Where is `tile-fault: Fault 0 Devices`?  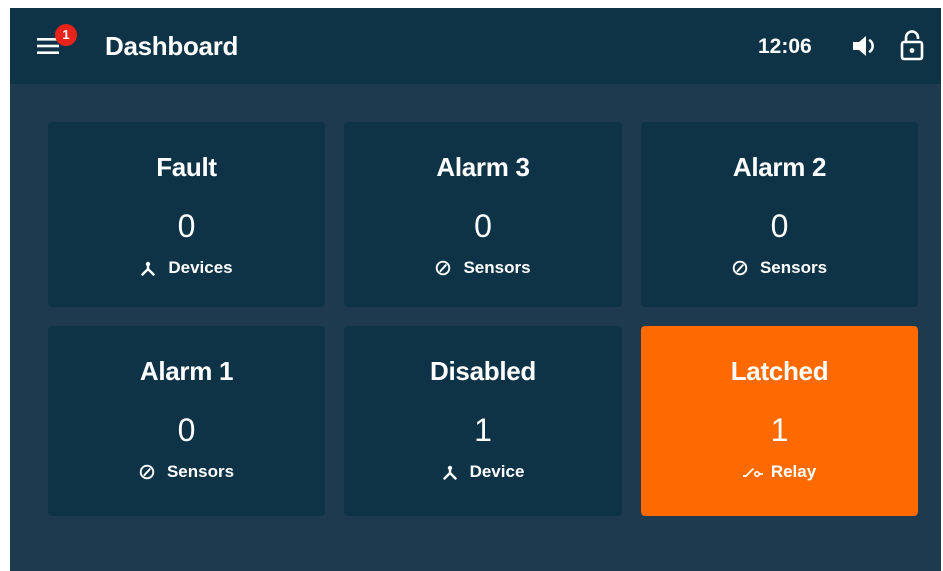 tile-fault: Fault 0 Devices is located at coordinates (186, 214).